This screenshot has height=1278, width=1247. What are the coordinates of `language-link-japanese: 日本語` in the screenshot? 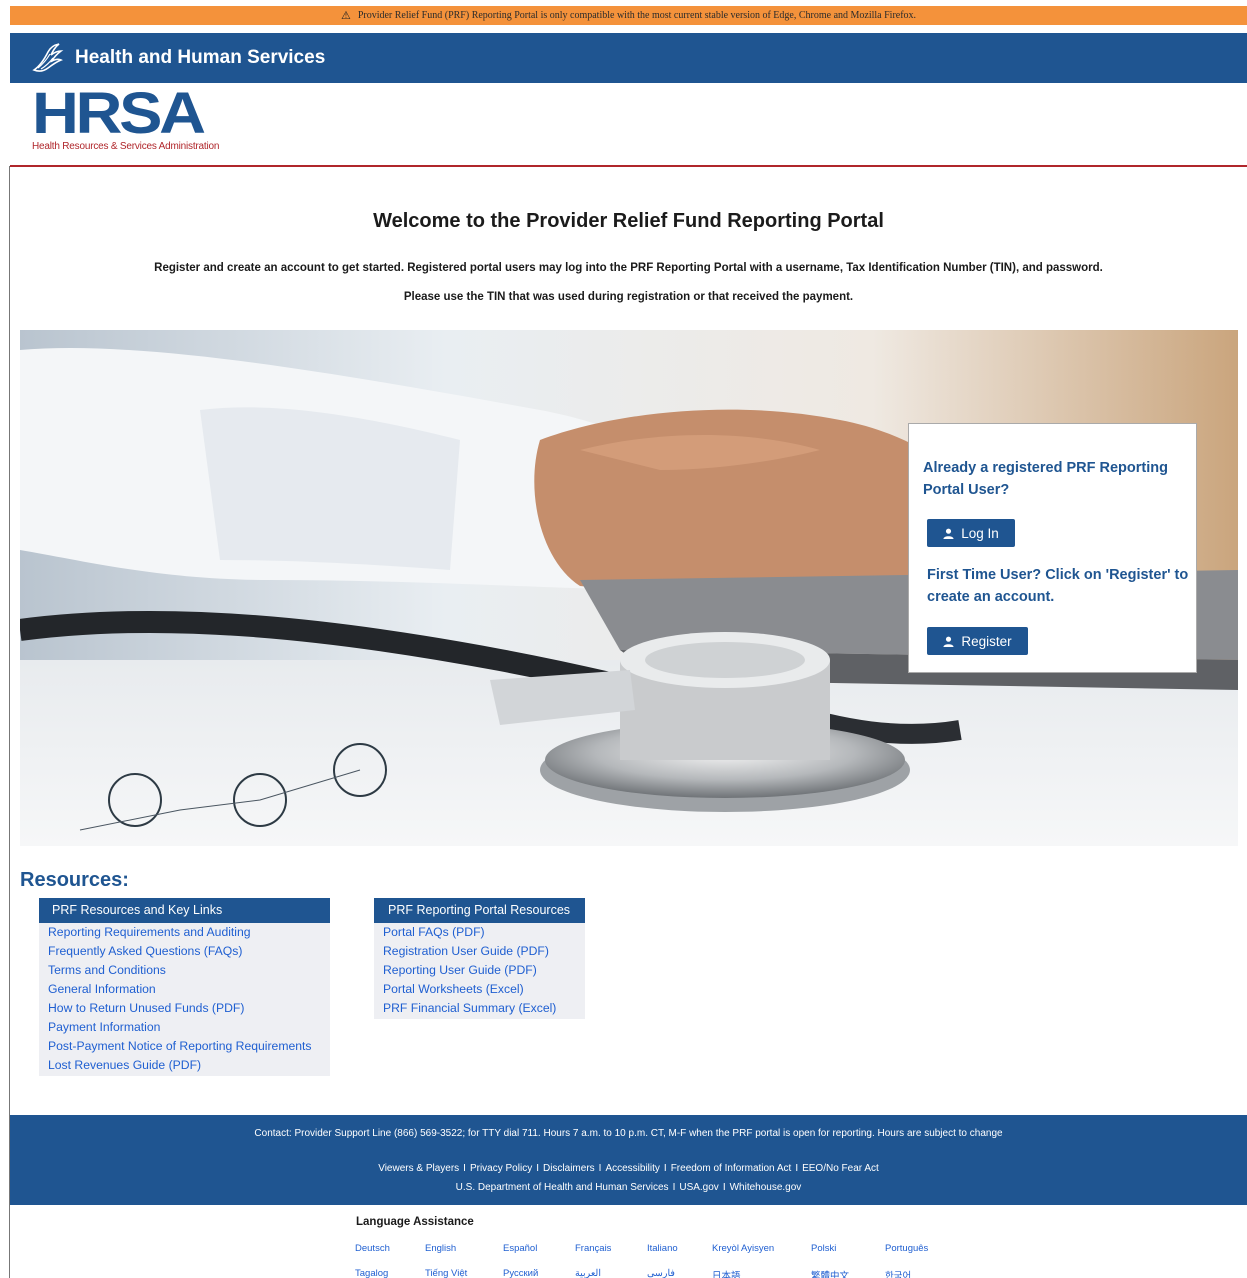 It's located at (726, 1273).